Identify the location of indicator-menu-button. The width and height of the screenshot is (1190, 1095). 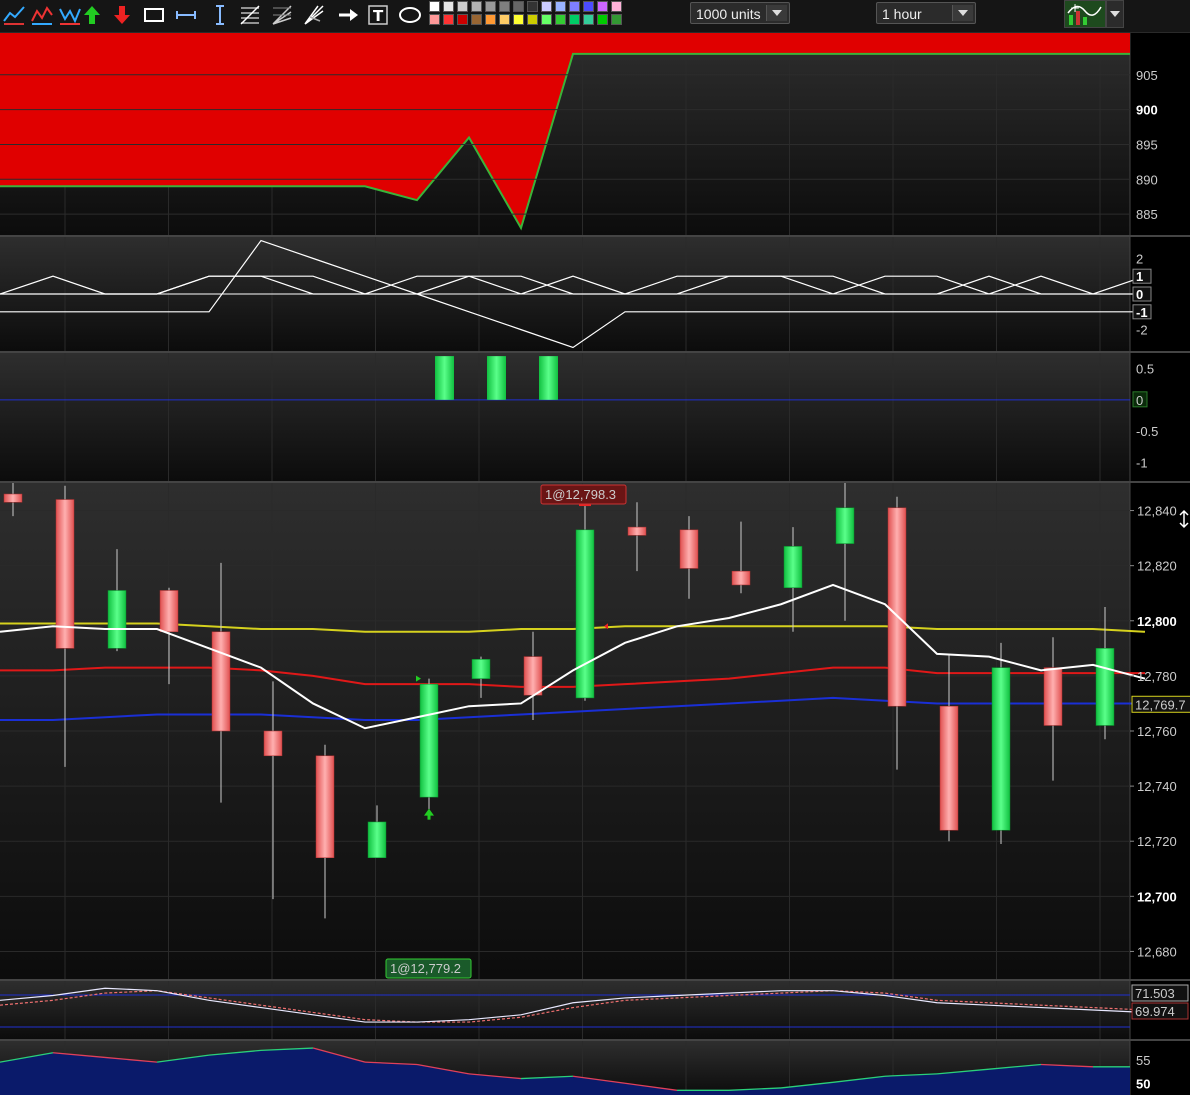
(1115, 14).